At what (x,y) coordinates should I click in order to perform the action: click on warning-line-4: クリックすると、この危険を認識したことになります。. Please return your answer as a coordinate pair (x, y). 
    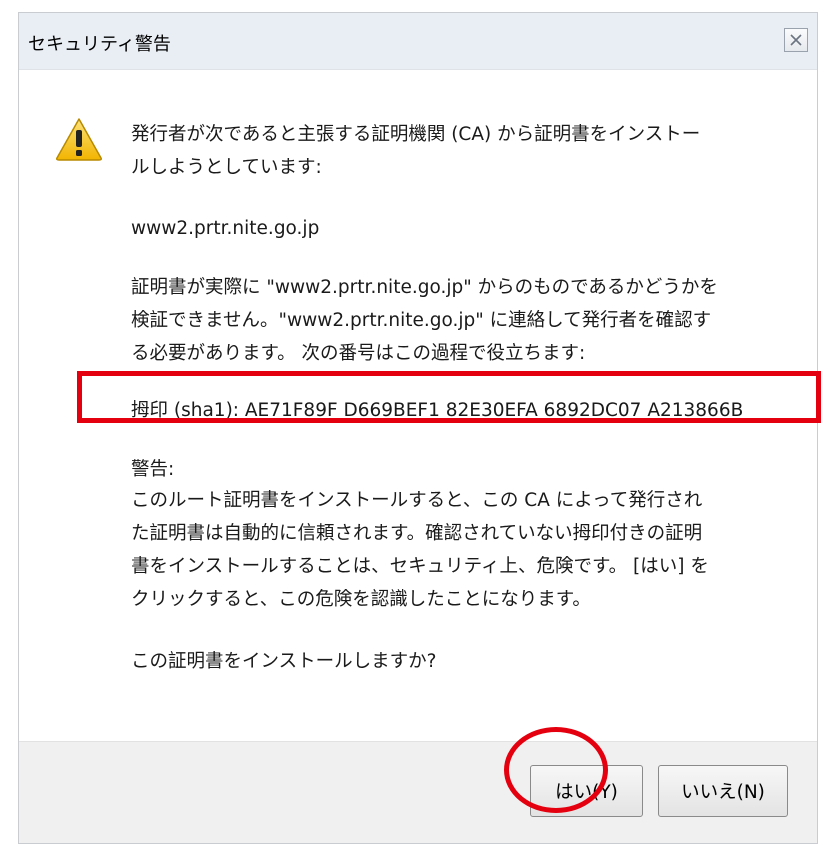
    Looking at the image, I should click on (361, 599).